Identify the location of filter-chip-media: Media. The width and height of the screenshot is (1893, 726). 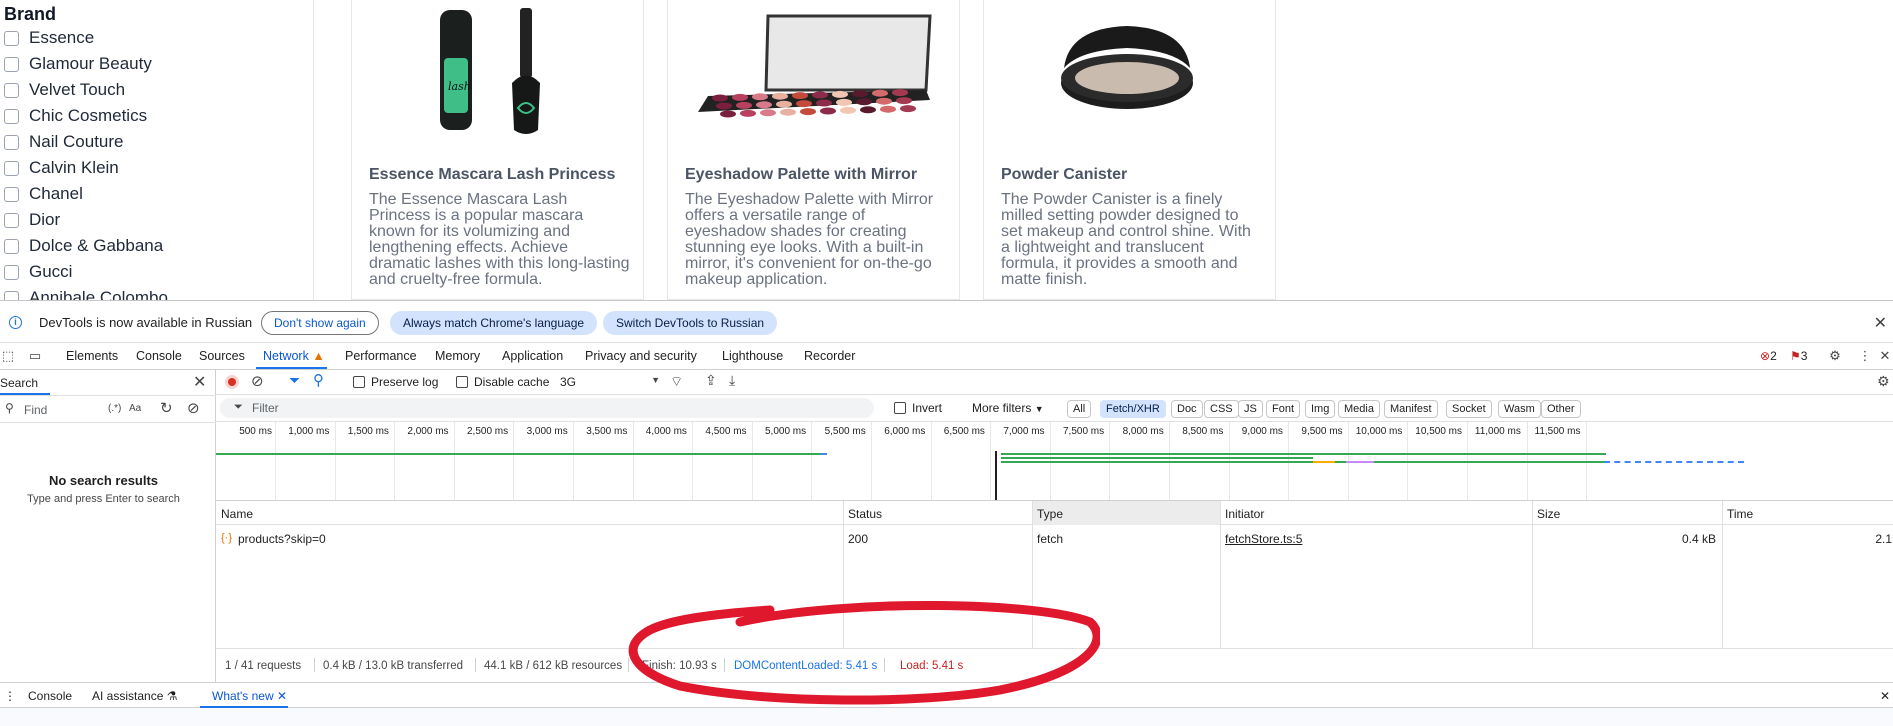
(1359, 409).